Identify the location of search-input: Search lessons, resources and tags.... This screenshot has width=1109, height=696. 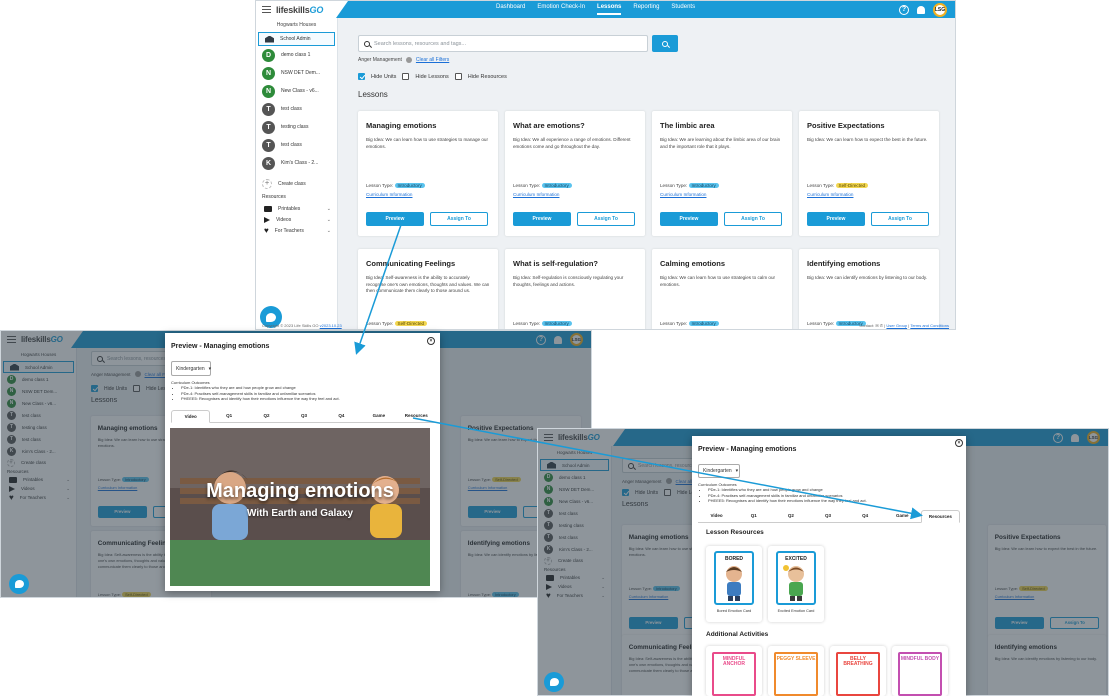
(503, 43).